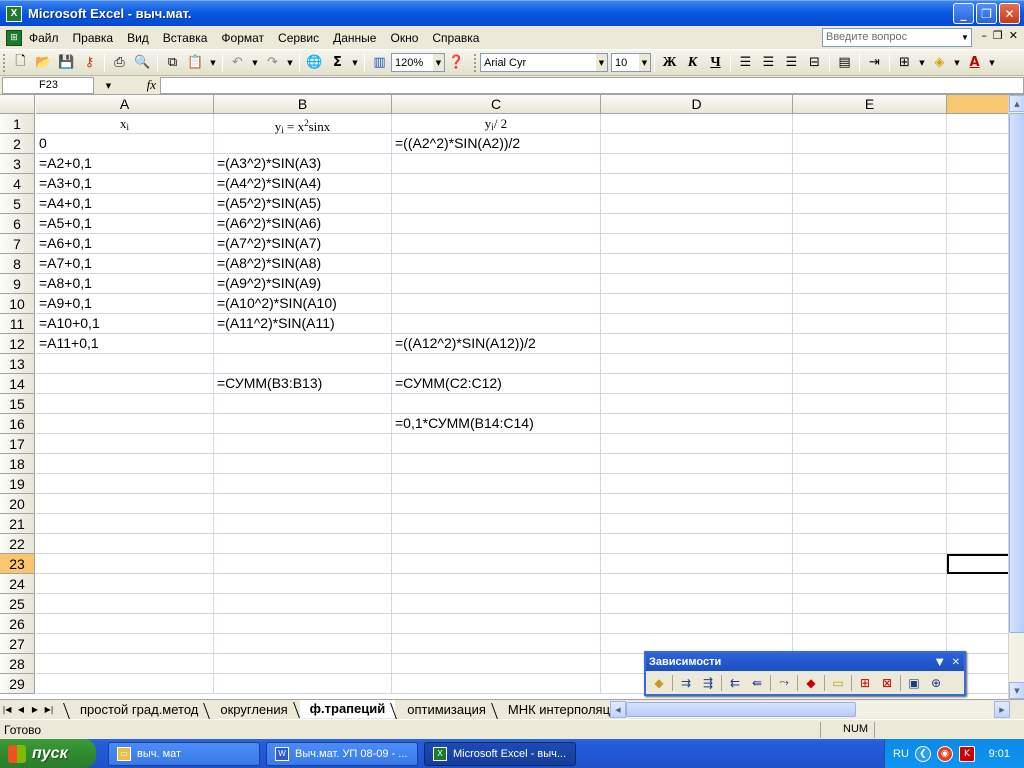 This screenshot has width=1024, height=768. Describe the element at coordinates (125, 124) in the screenshot. I see `cell-a1: xi` at that location.